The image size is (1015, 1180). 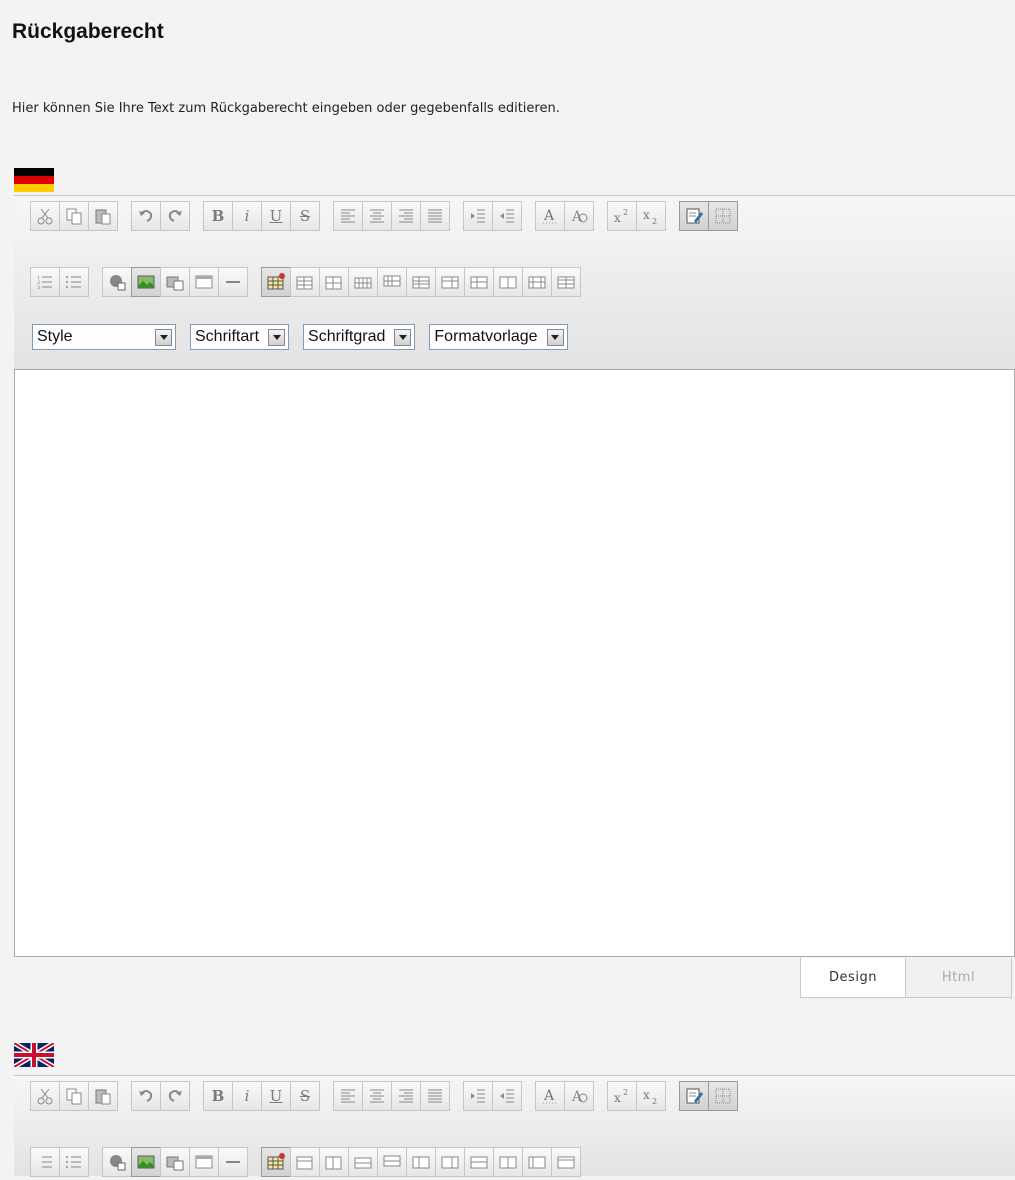 I want to click on toolbar-row-formatting-en: B i U S A A x2 x2, so click(x=382, y=1096).